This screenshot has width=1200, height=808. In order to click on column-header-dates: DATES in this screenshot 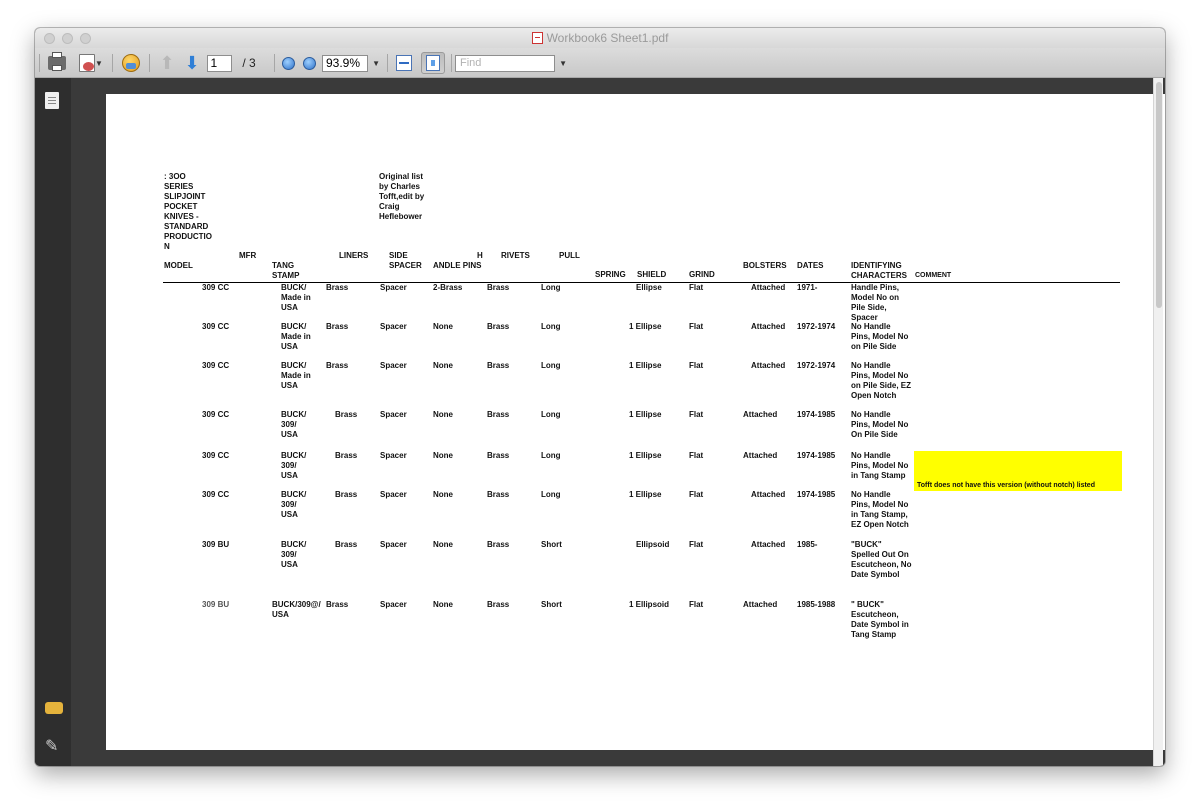, I will do `click(810, 265)`.